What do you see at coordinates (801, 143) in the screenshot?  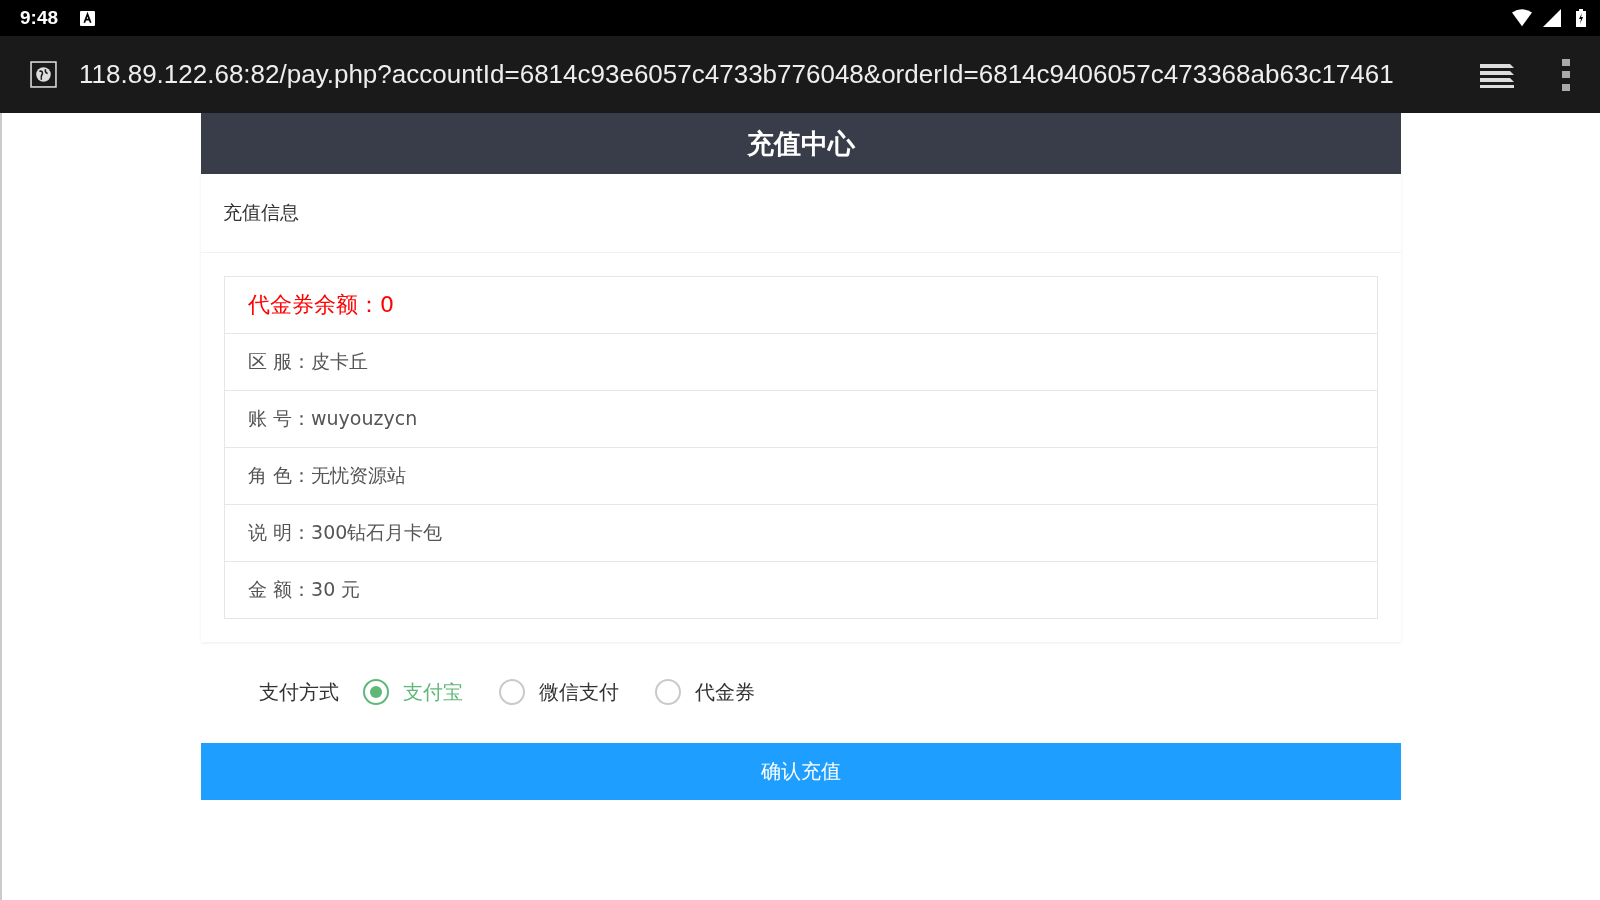 I see `page-title: 充值中心` at bounding box center [801, 143].